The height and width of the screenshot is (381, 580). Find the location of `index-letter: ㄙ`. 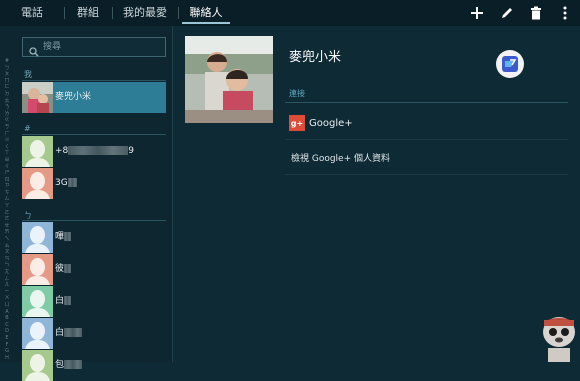

index-letter: ㄙ is located at coordinates (7, 199).